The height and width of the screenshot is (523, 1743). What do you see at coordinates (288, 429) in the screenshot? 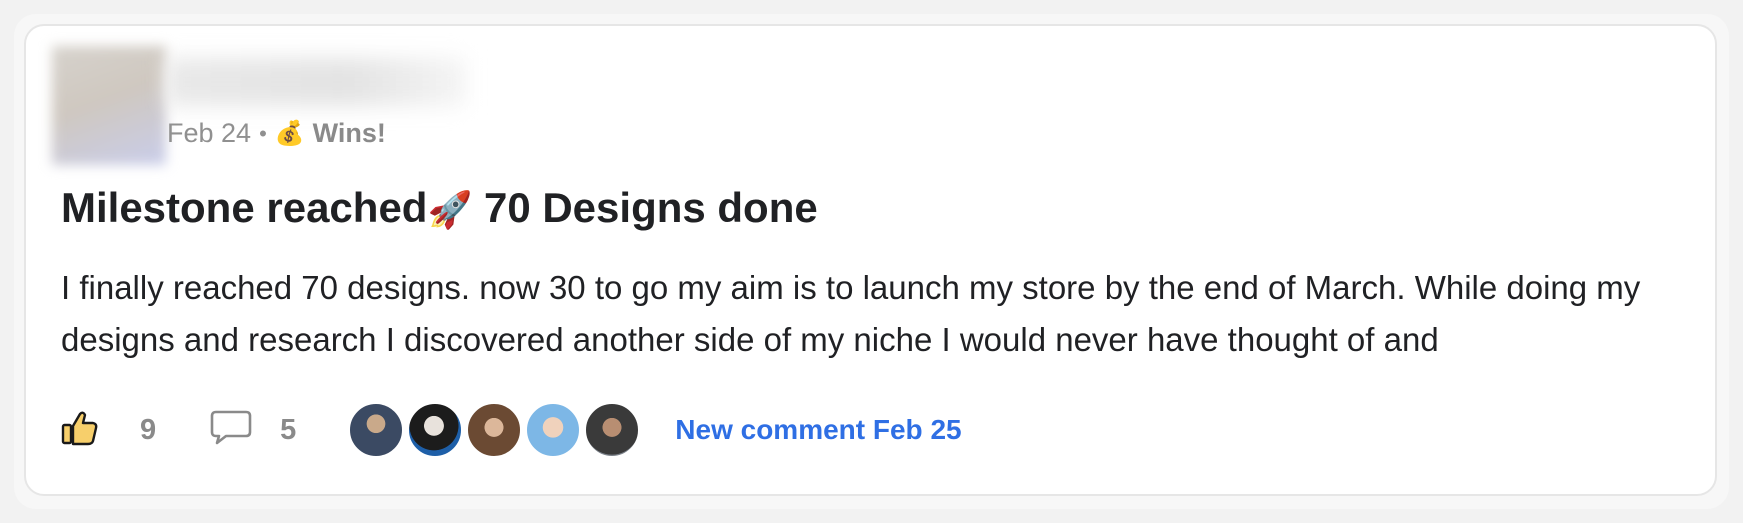
I see `comment-count: 5` at bounding box center [288, 429].